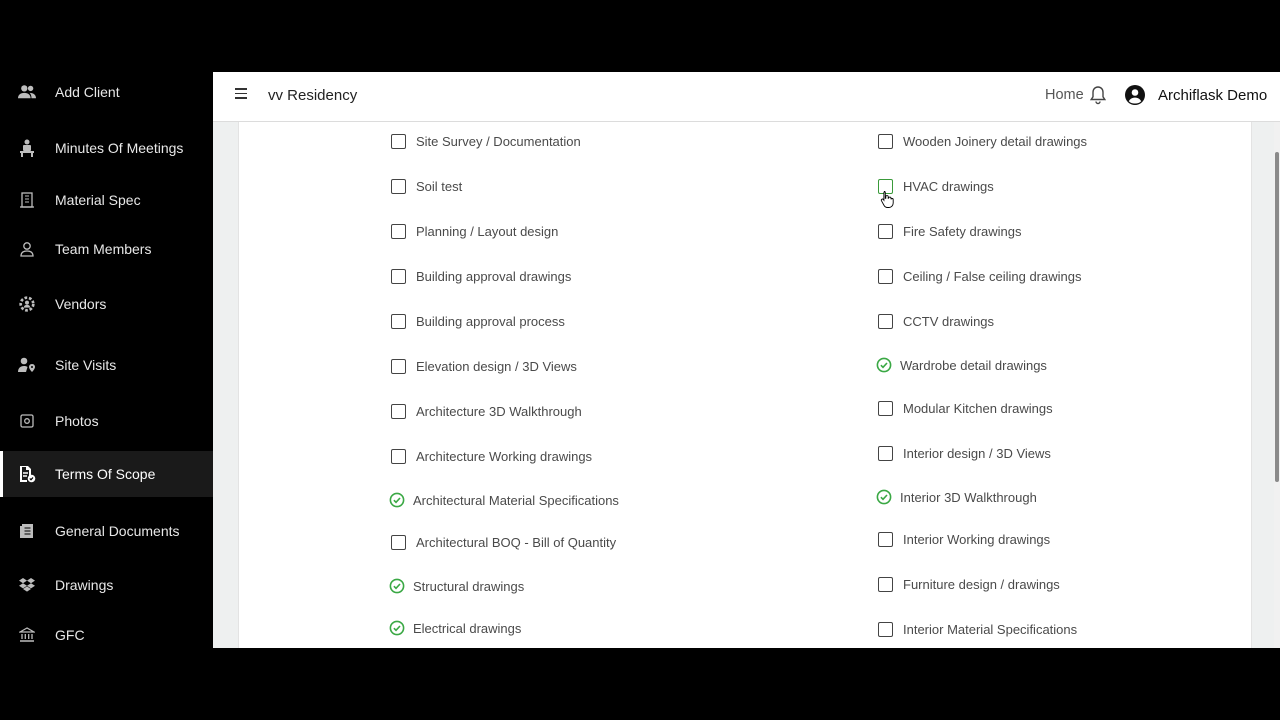 Image resolution: width=1280 pixels, height=720 pixels. I want to click on scope-item-label: Building approval drawings, so click(494, 276).